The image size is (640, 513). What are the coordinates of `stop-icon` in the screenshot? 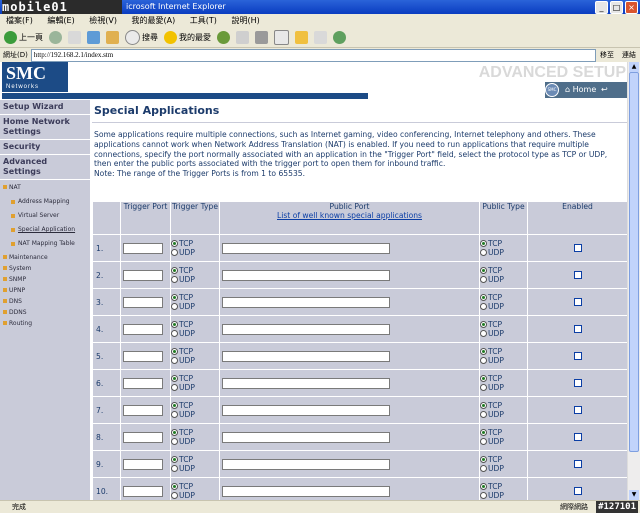 It's located at (74, 37).